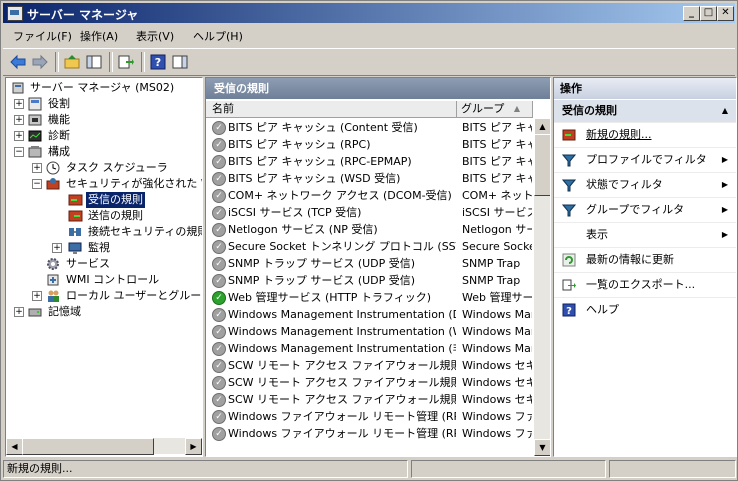 Image resolution: width=738 pixels, height=481 pixels. I want to click on sort-ascending-icon: ▲, so click(516, 108).